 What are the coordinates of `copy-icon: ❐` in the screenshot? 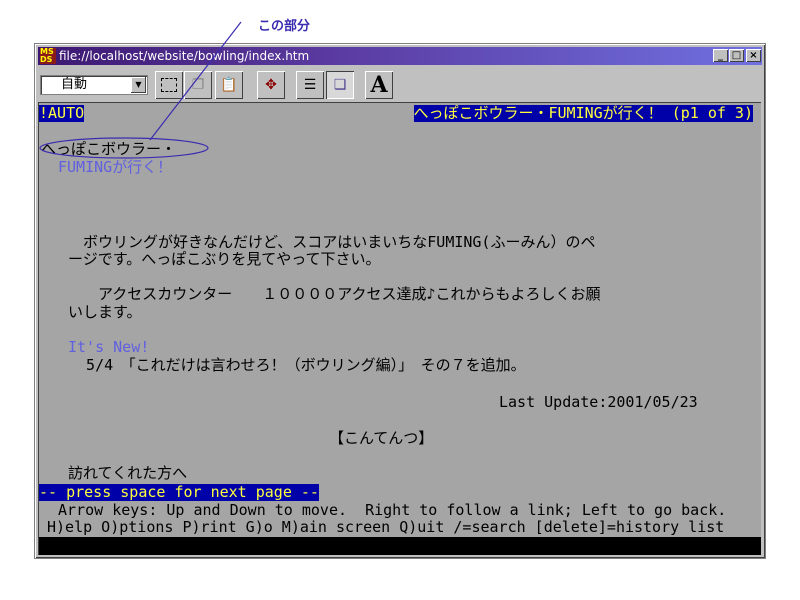 It's located at (198, 85).